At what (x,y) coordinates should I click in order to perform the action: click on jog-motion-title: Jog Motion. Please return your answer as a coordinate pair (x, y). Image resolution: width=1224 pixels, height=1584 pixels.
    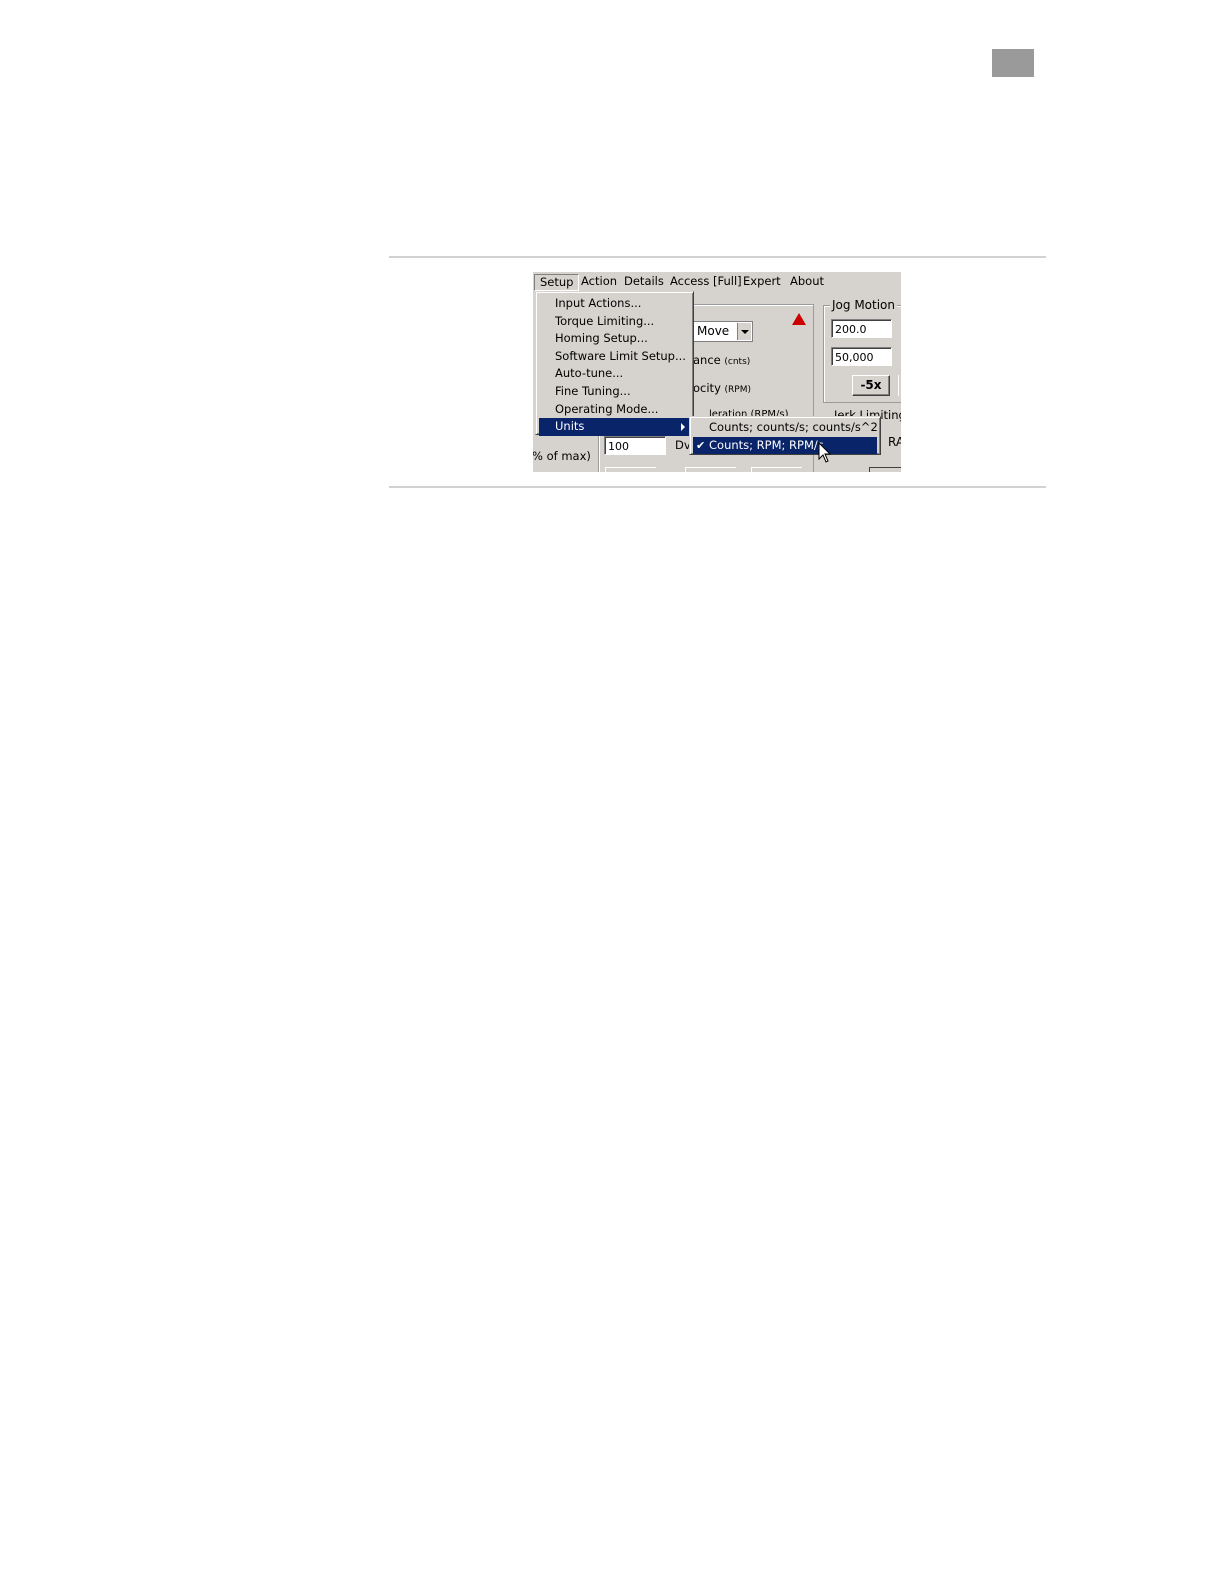
    Looking at the image, I should click on (863, 305).